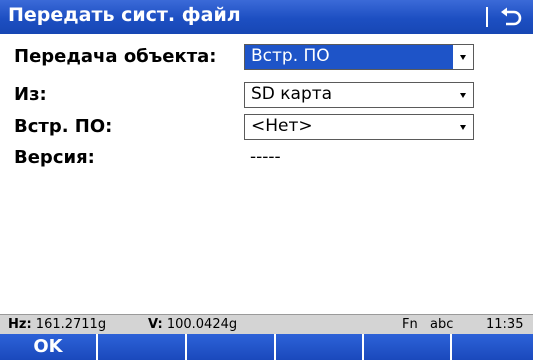  I want to click on ok-button: OK, so click(49, 347).